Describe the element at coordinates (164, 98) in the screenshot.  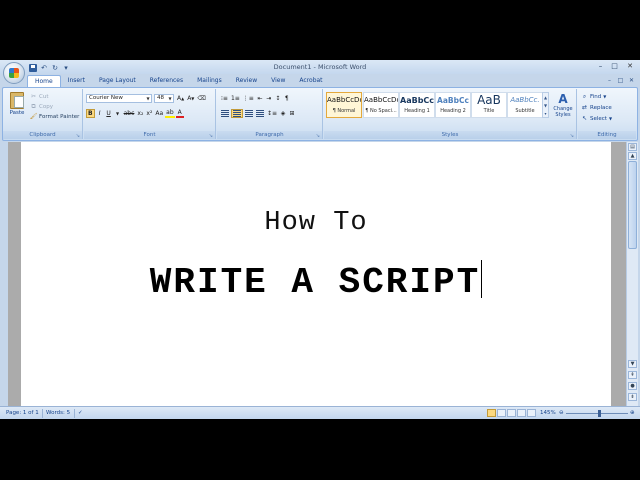
I see `font-size-combo: 48 ▼` at that location.